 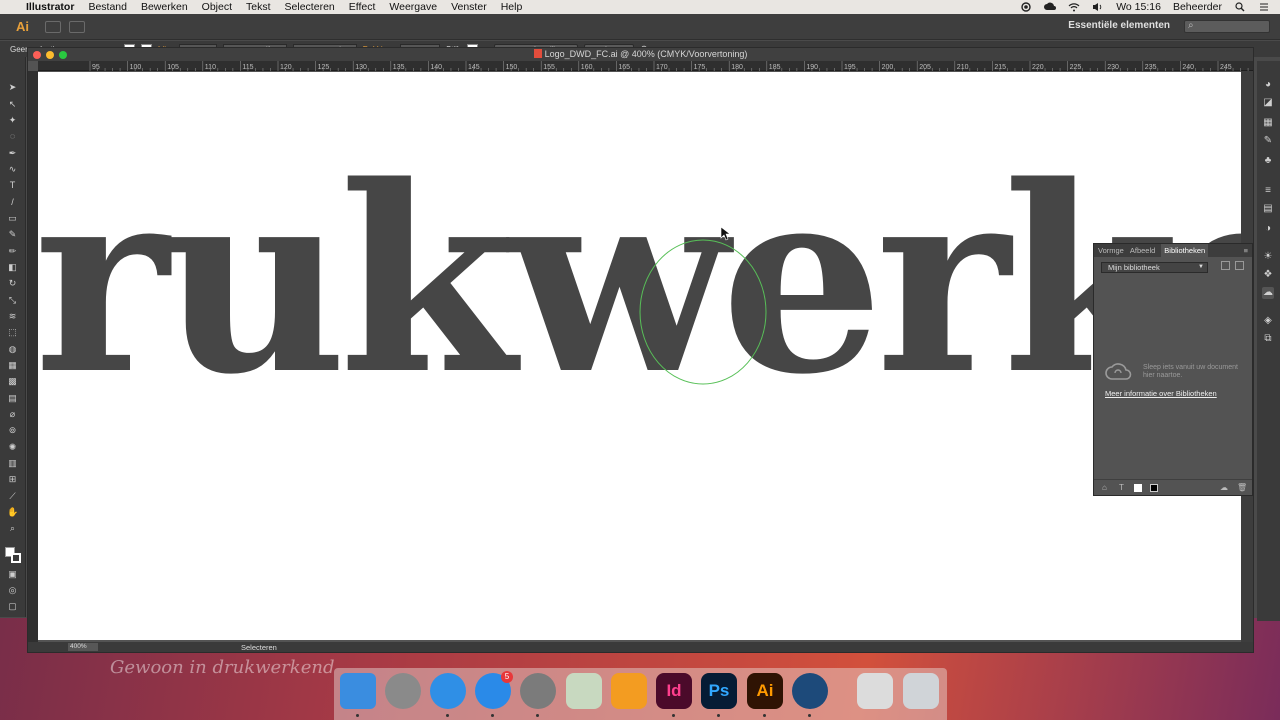 I want to click on list-view-icon, so click(x=1239, y=265).